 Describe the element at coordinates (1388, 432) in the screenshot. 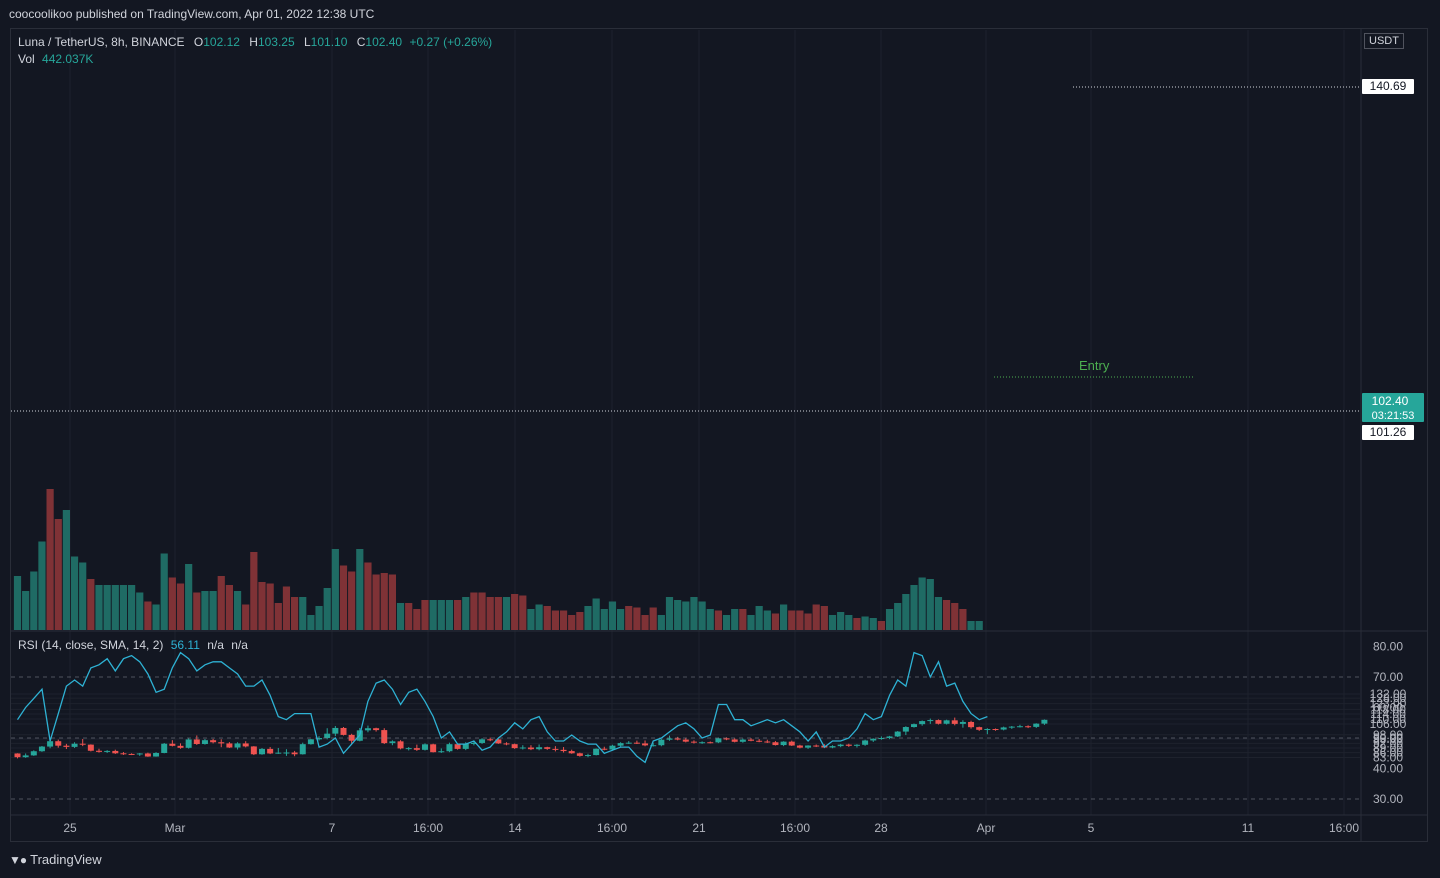

I see `low-level-tag-text: 101.26` at that location.